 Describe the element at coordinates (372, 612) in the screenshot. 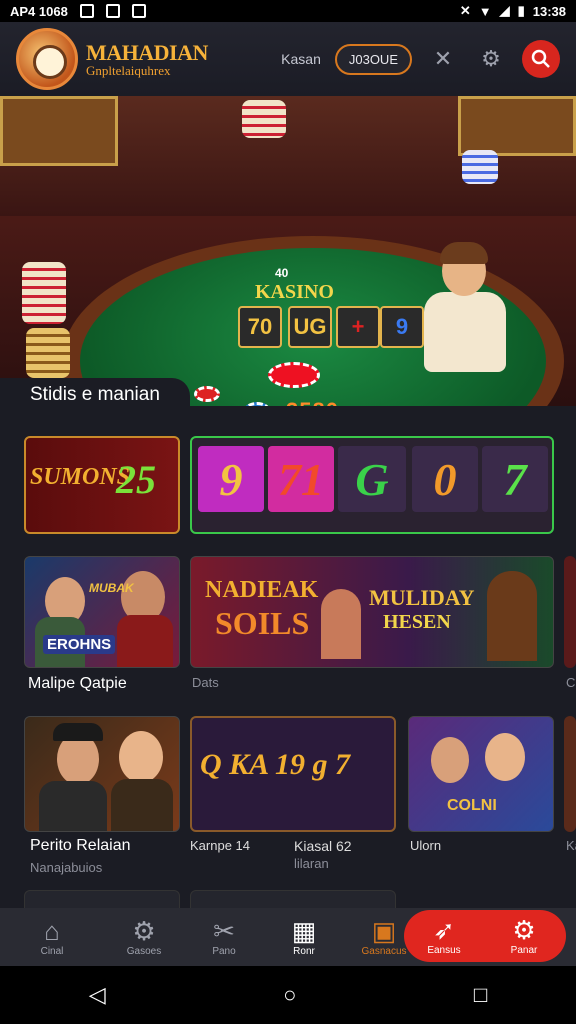

I see `game-tile-soils: NADIEAK SOILS MULIDAY HESEN` at that location.